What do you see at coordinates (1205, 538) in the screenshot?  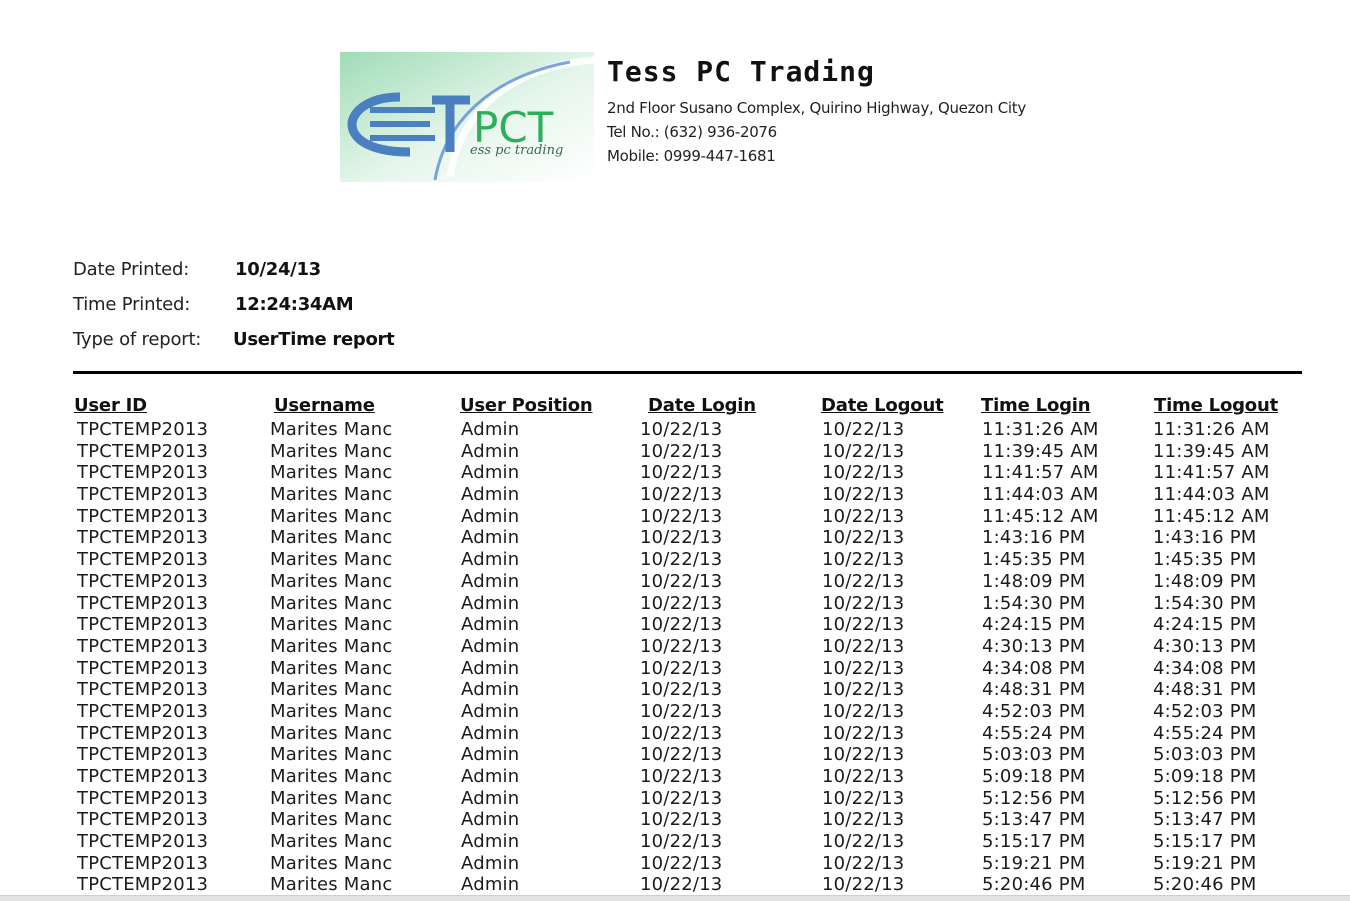 I see `cell-time-logout: 1:43:16 PM` at bounding box center [1205, 538].